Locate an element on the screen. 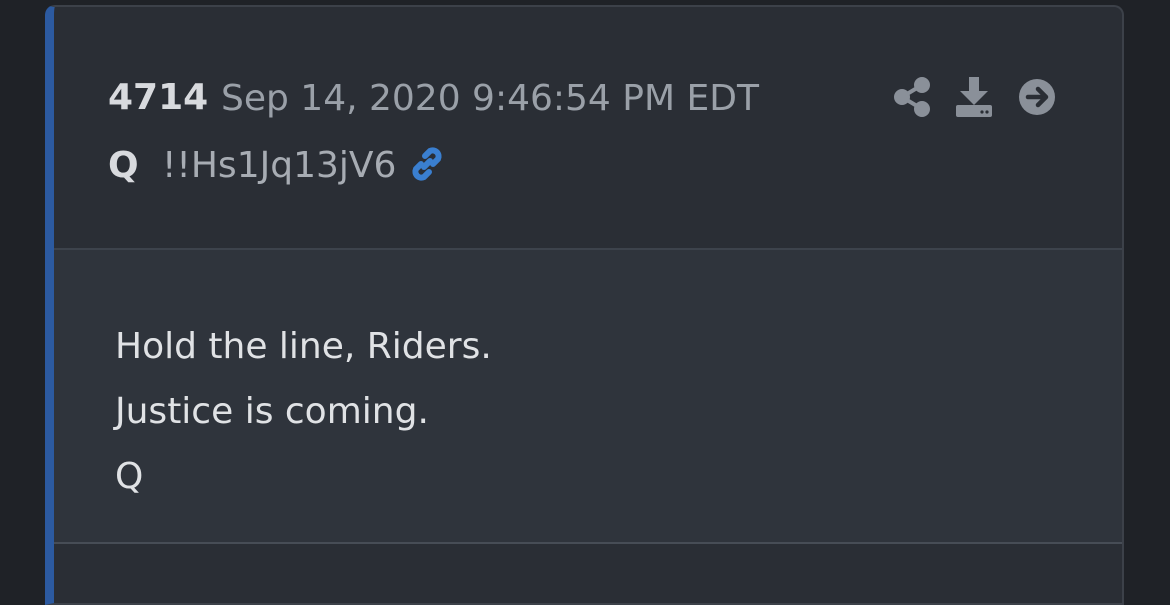  post-body-line: Q is located at coordinates (129, 476).